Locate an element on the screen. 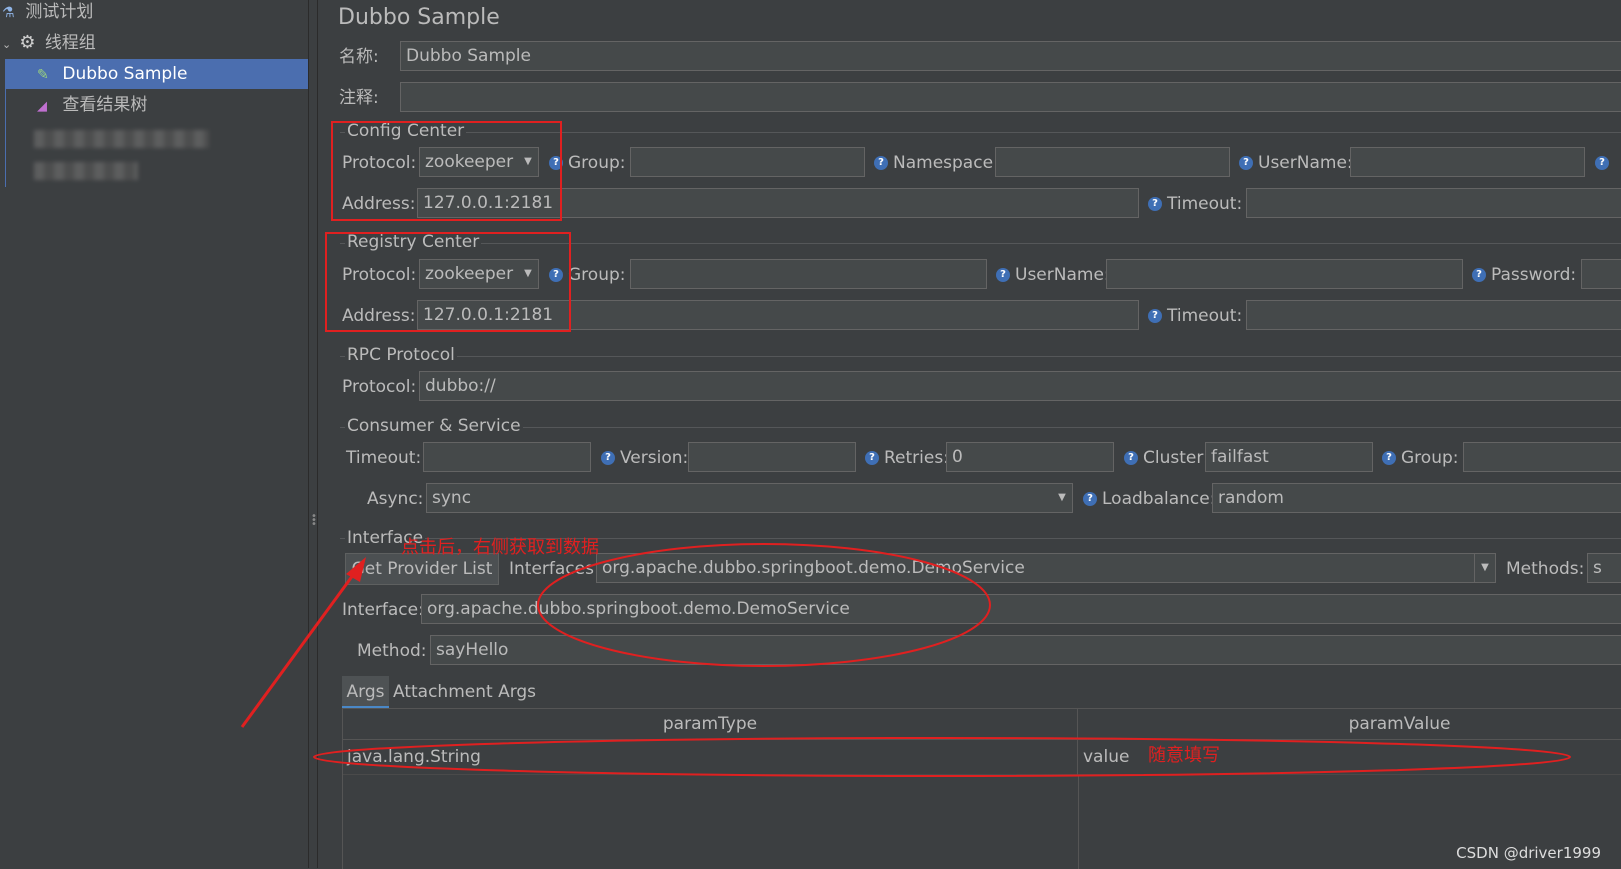 The width and height of the screenshot is (1621, 869). version-field is located at coordinates (772, 457).